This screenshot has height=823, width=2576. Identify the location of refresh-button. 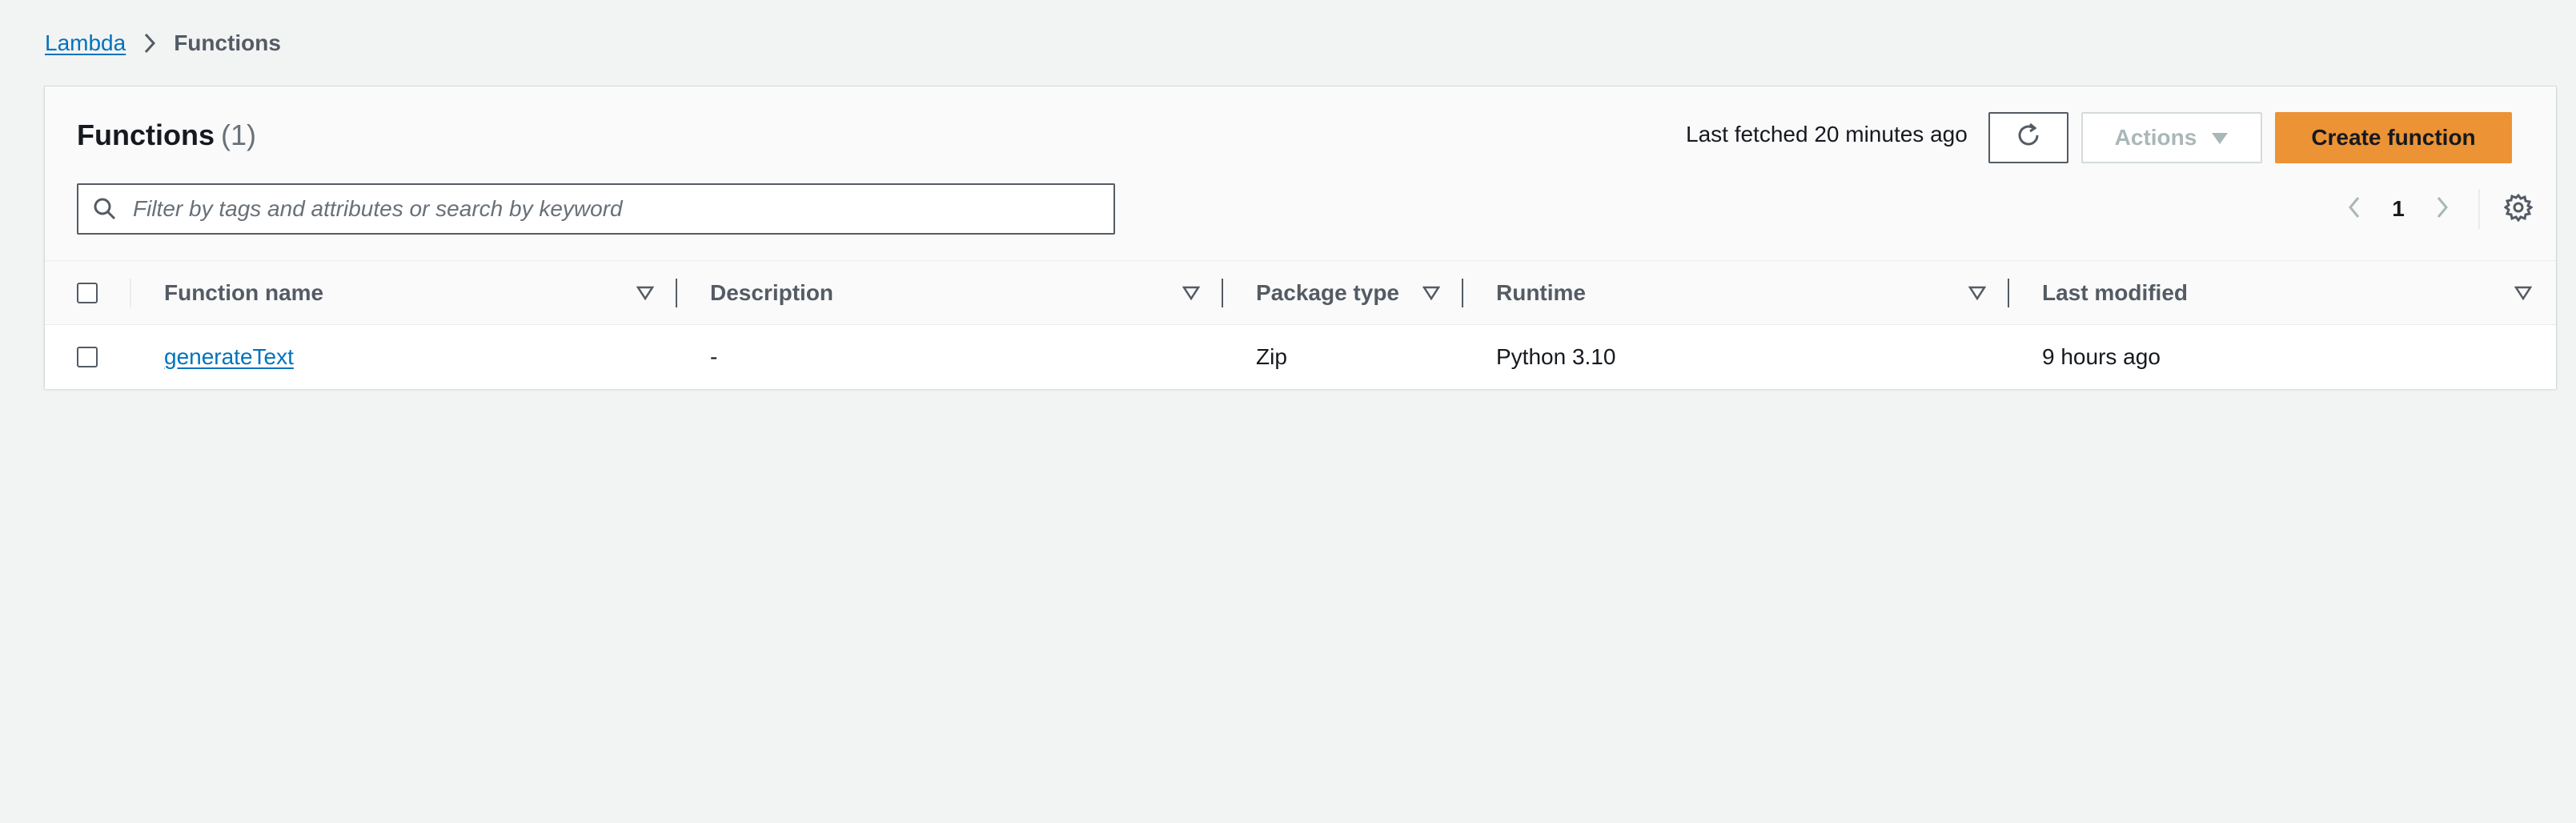
(2028, 137).